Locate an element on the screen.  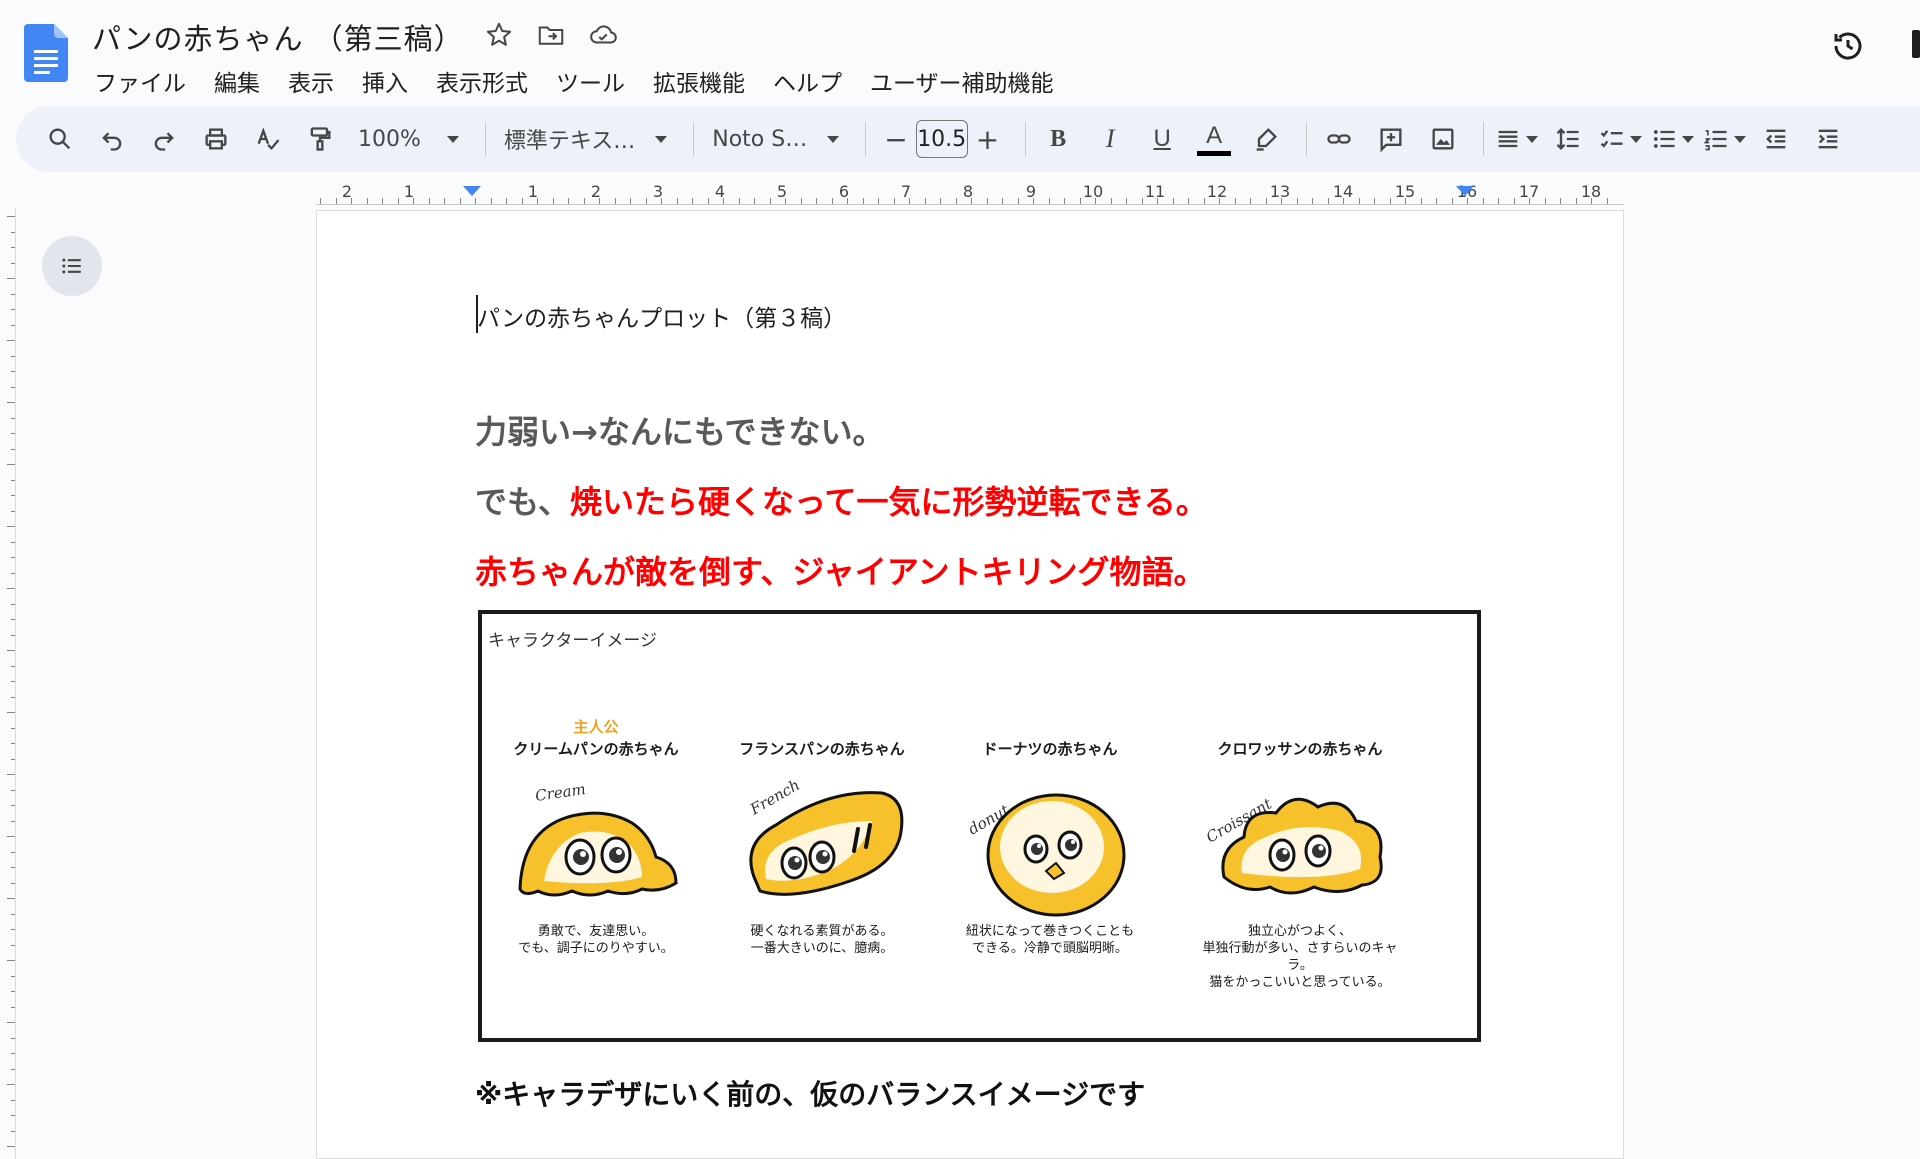
insert-link-button is located at coordinates (1339, 139).